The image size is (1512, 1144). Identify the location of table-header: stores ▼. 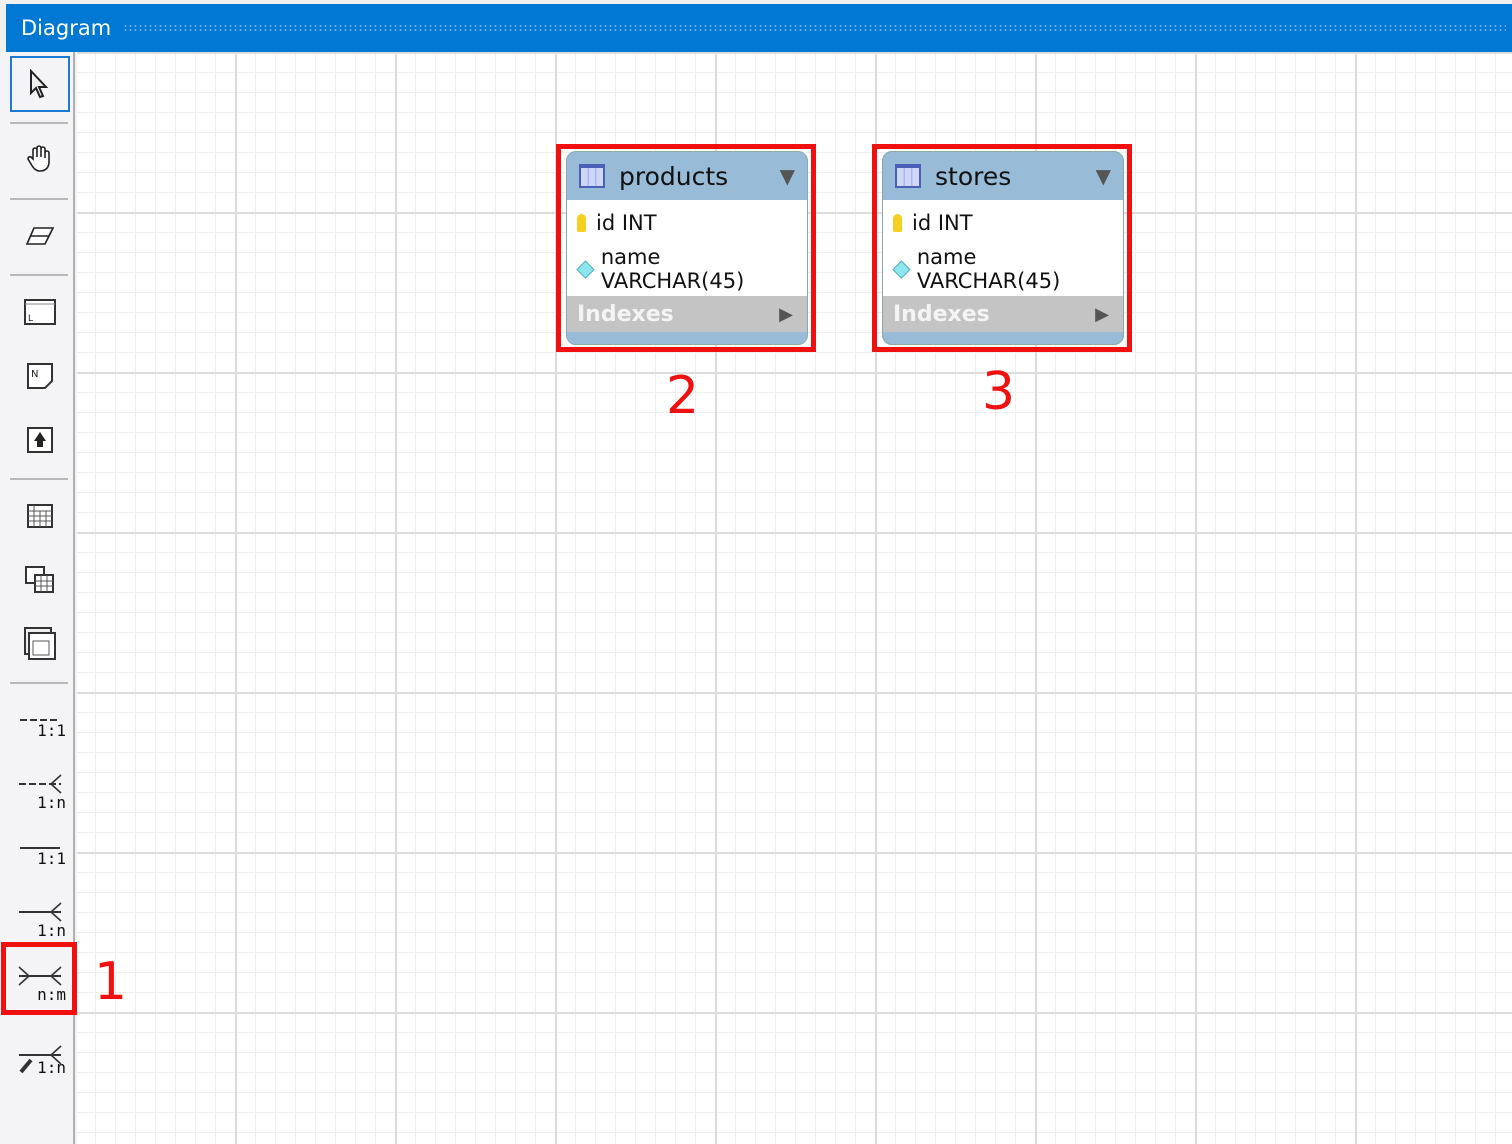
(1003, 176).